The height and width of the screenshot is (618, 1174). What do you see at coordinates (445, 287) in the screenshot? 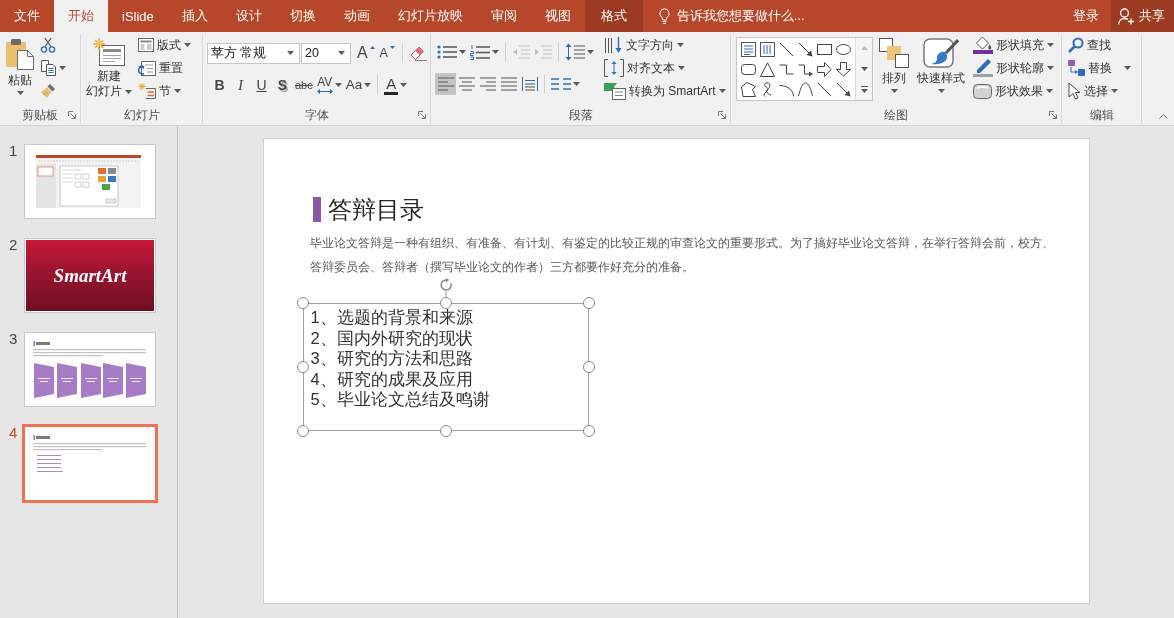
I see `rotate-handle` at bounding box center [445, 287].